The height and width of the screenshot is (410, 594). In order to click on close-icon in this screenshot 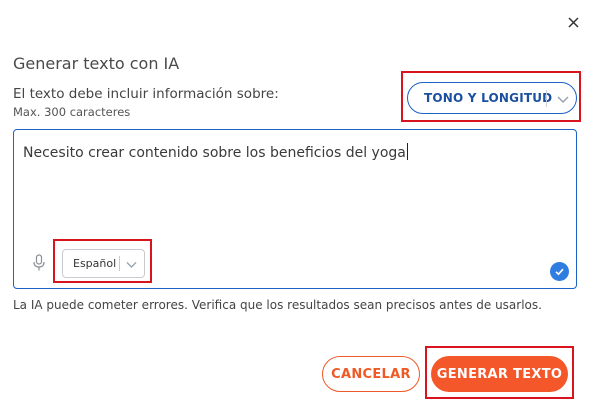, I will do `click(573, 22)`.